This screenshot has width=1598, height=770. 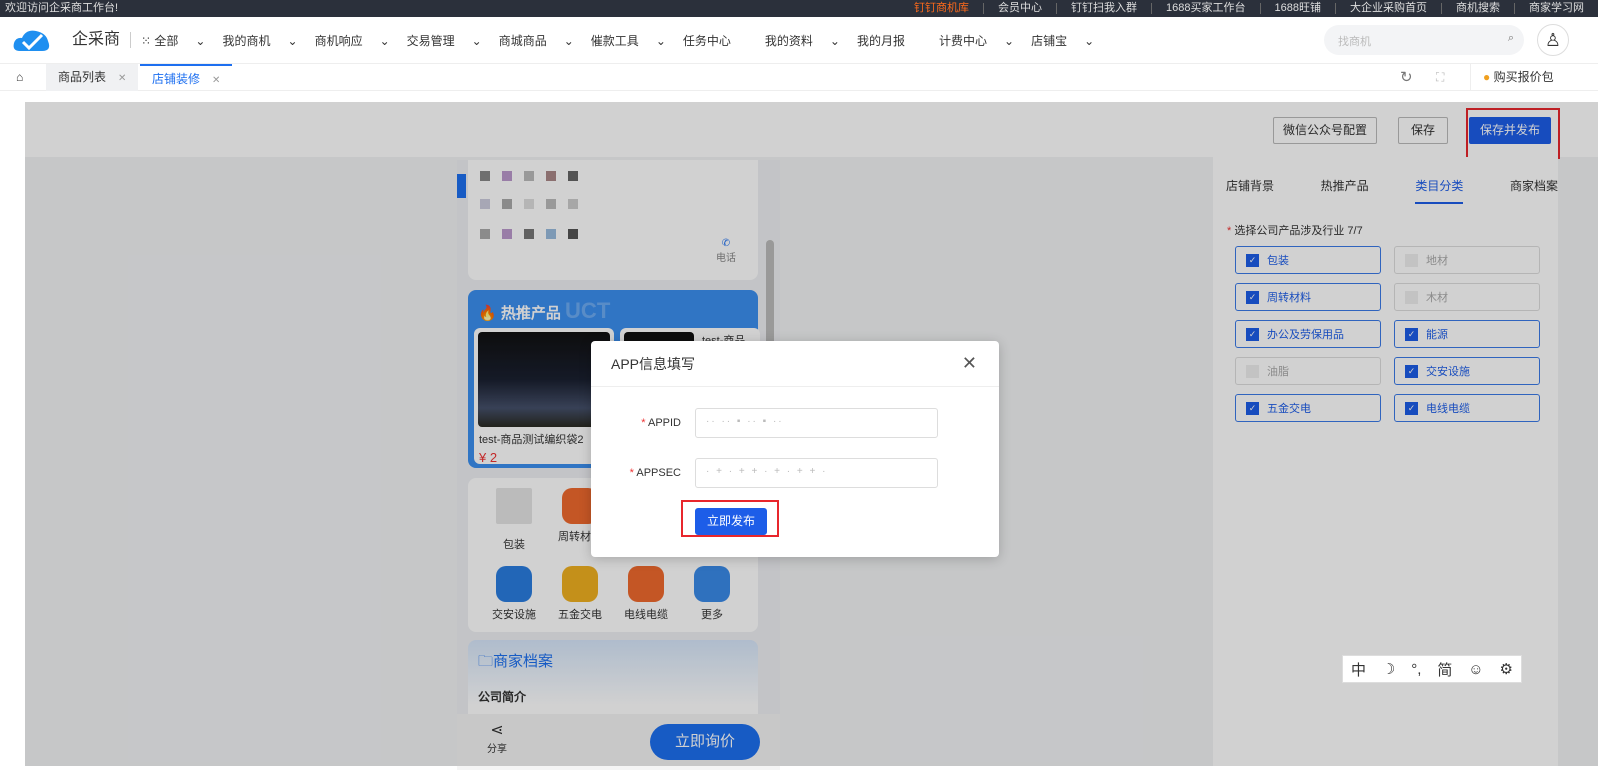 I want to click on welcome-text: 欢迎访问企采商工作台!, so click(x=62, y=8).